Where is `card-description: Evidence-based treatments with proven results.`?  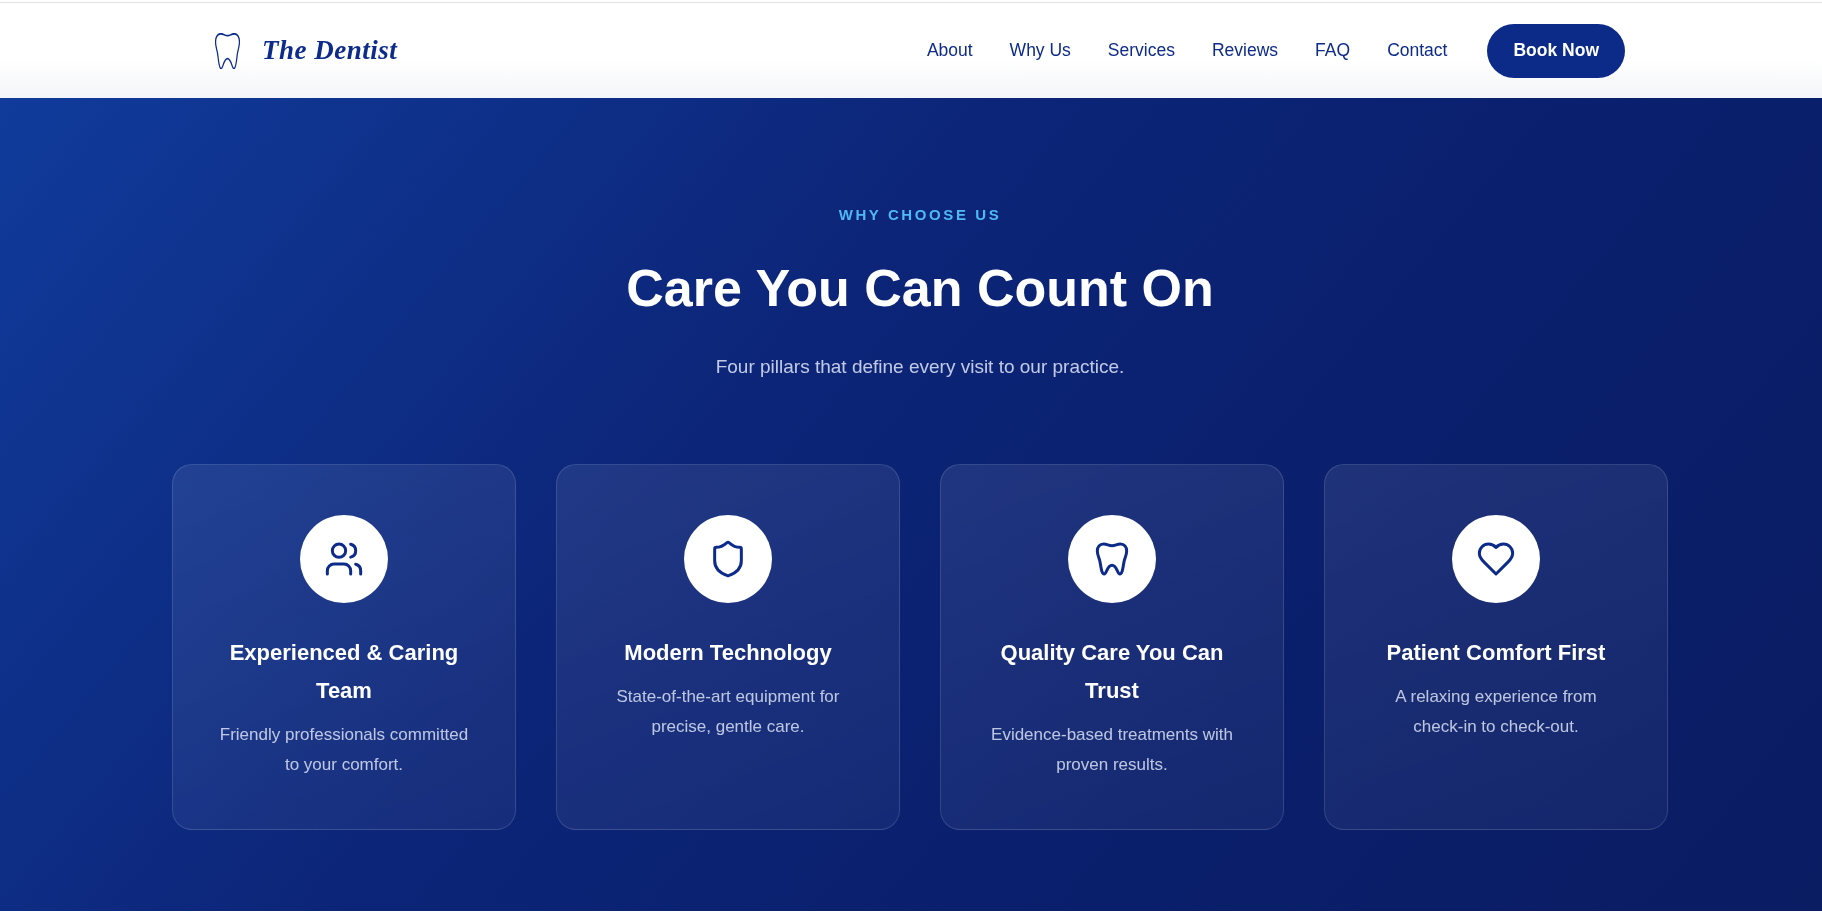
card-description: Evidence-based treatments with proven results. is located at coordinates (1112, 750).